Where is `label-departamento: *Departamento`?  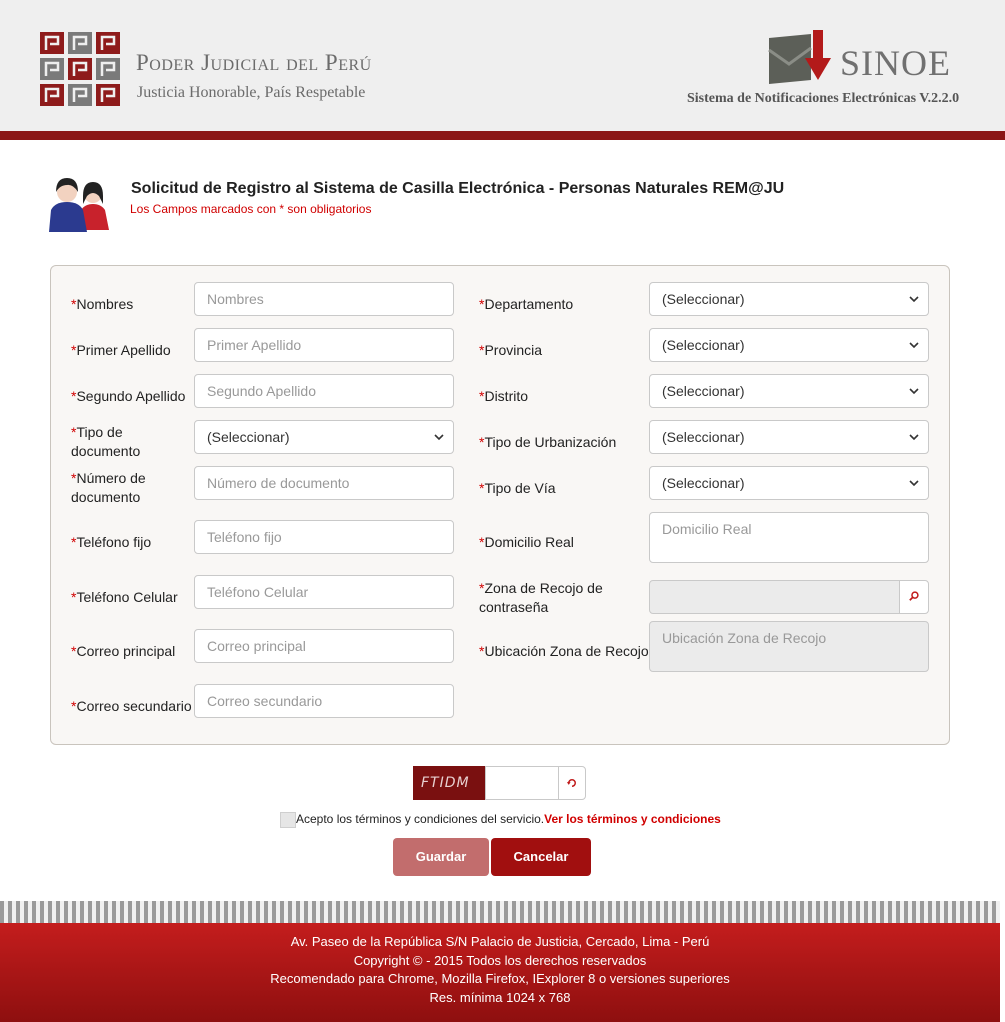
label-departamento: *Departamento is located at coordinates (526, 304).